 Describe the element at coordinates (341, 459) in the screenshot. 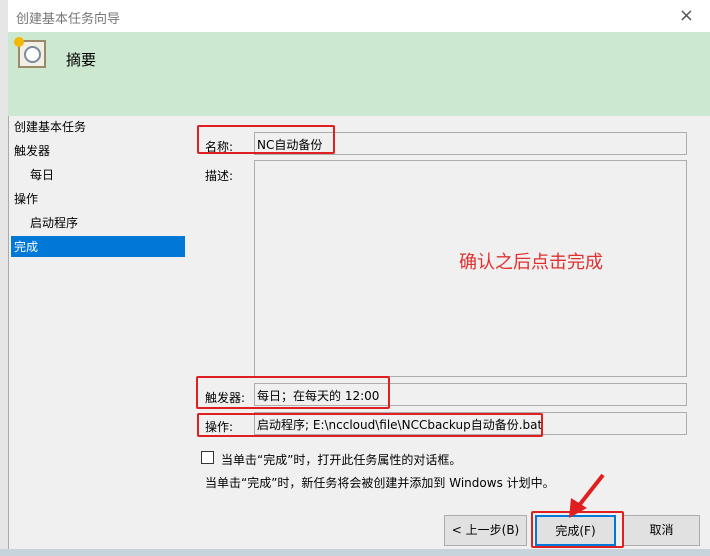

I see `open-properties-label: 当单击“完成”时，打开此任务属性的对话框。` at that location.